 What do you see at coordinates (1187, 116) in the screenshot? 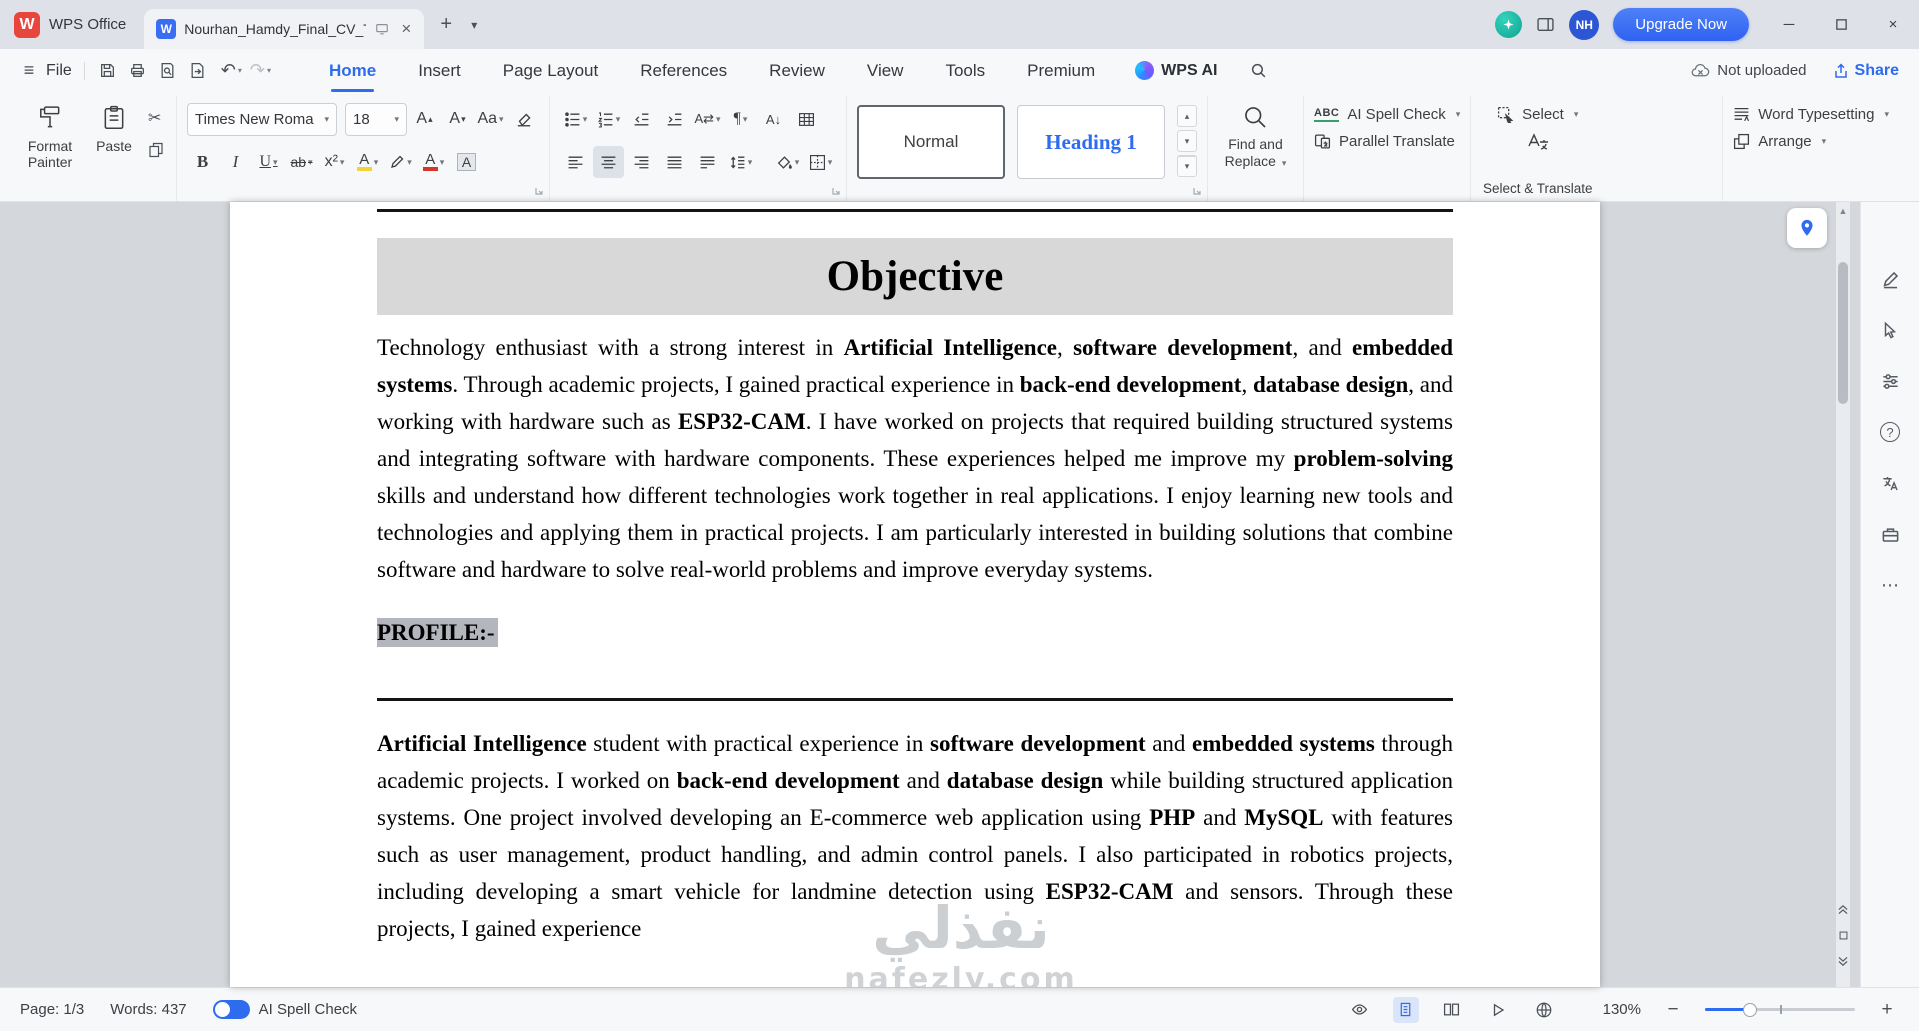
I see `style-gallery-up-icon: ▴` at bounding box center [1187, 116].